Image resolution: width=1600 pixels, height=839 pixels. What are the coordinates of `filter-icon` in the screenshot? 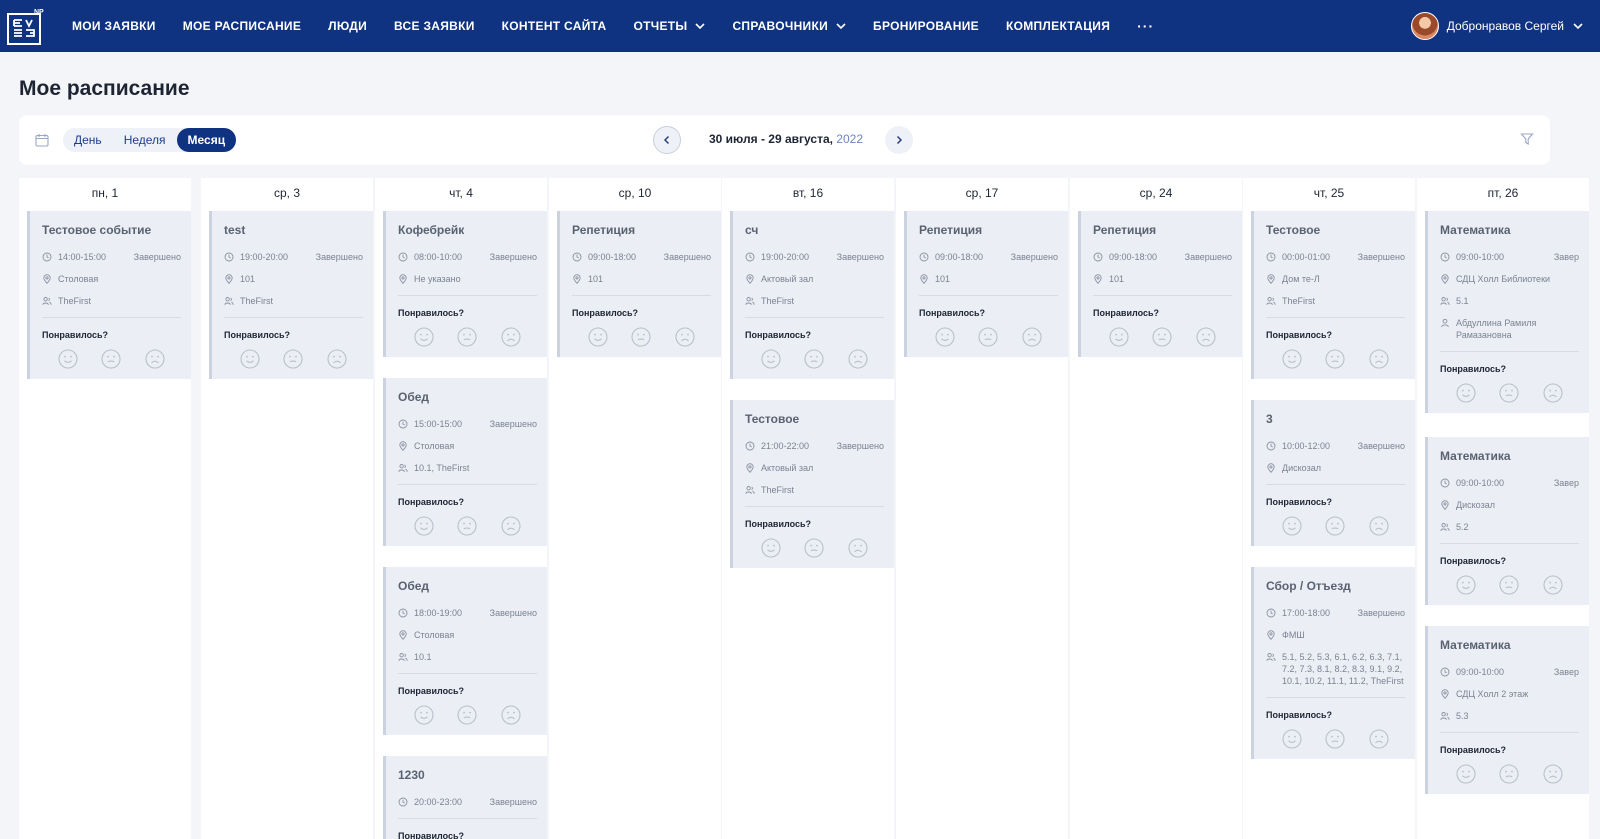 It's located at (1527, 139).